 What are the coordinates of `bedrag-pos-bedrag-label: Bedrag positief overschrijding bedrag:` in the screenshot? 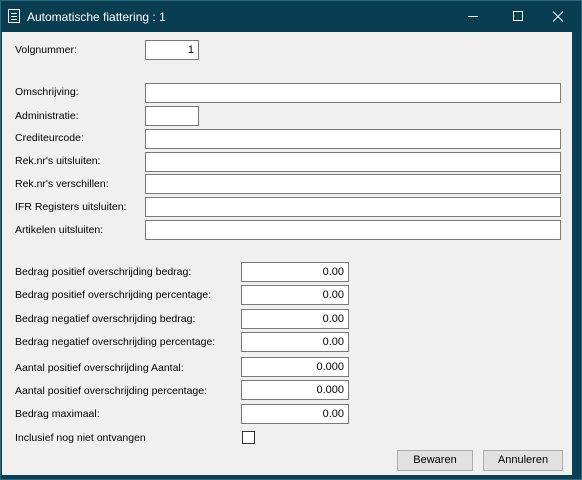 It's located at (103, 272).